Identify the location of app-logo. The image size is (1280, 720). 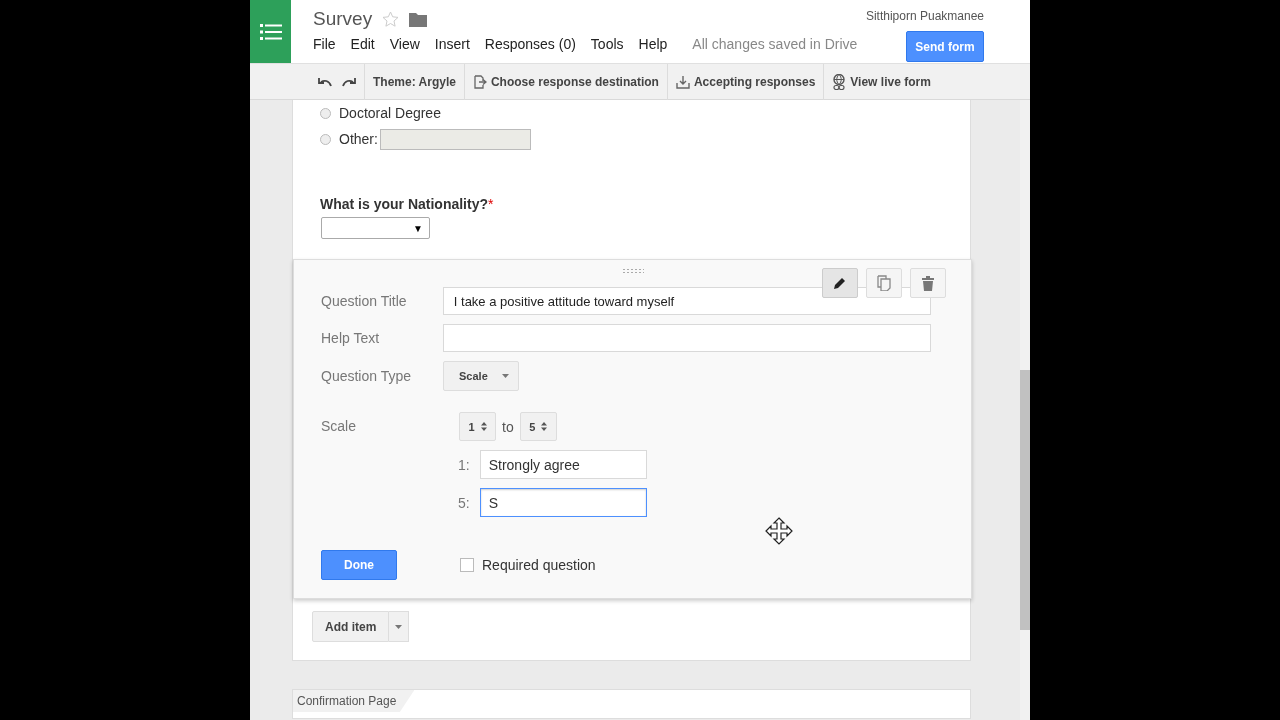
(270, 31).